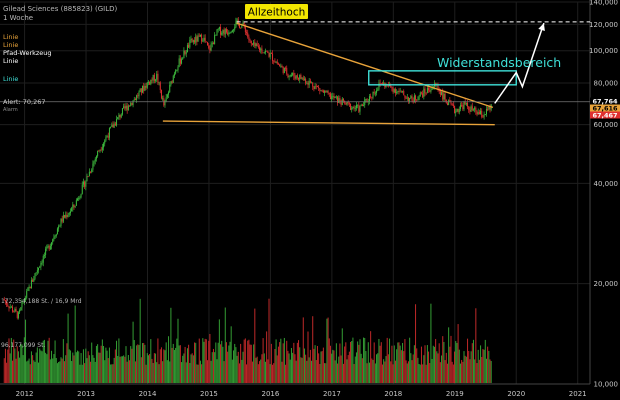  What do you see at coordinates (10, 37) in the screenshot?
I see `legend-line-1: Linie` at bounding box center [10, 37].